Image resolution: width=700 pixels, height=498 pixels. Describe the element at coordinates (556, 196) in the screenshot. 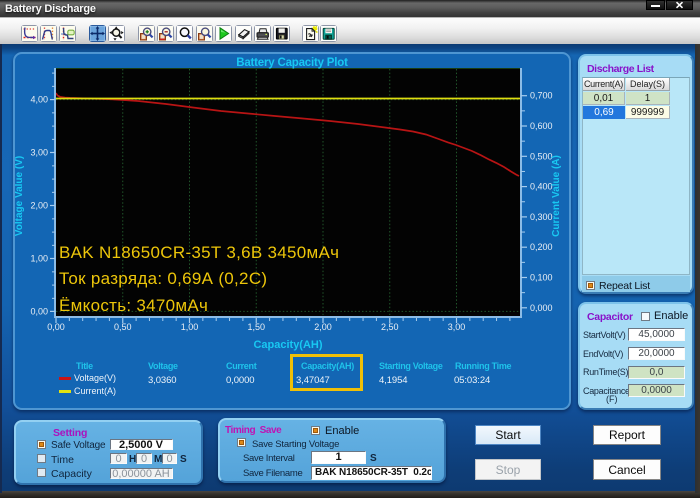

I see `svg-text: Current Value (A)` at that location.